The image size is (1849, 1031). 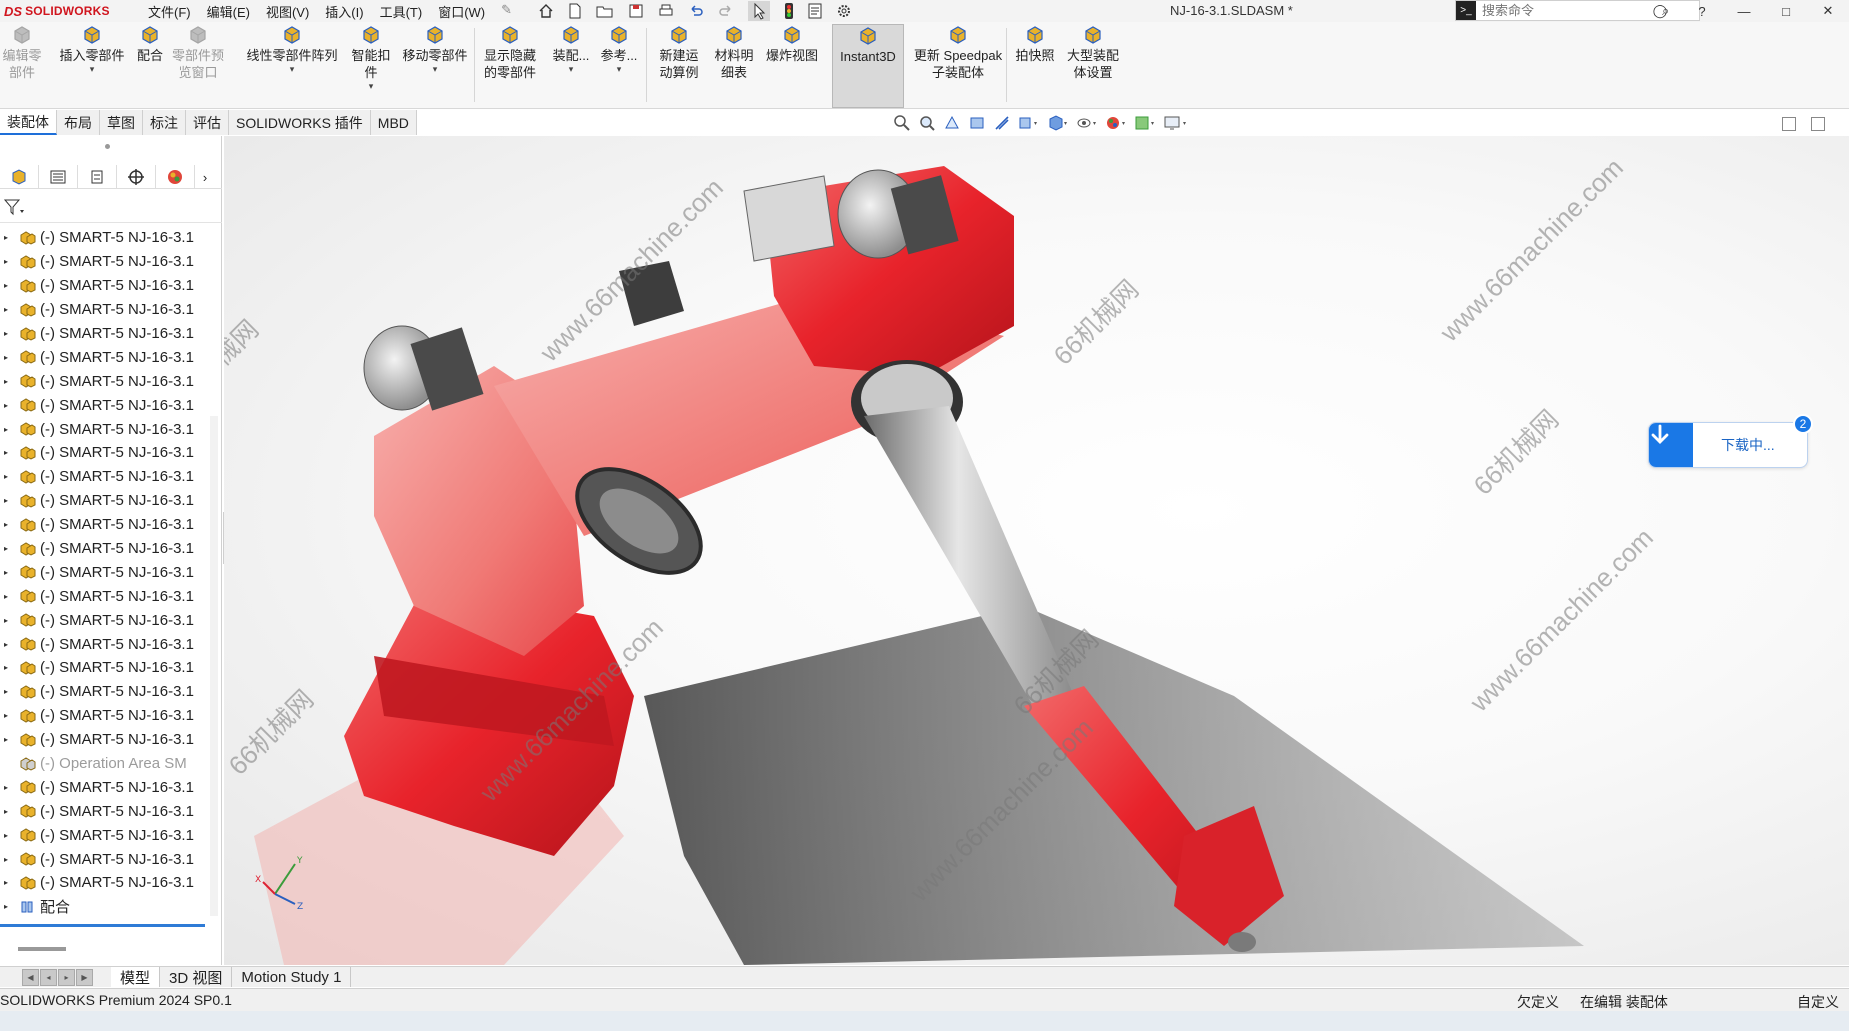 What do you see at coordinates (1818, 124) in the screenshot?
I see `maximize-viewport-icon` at bounding box center [1818, 124].